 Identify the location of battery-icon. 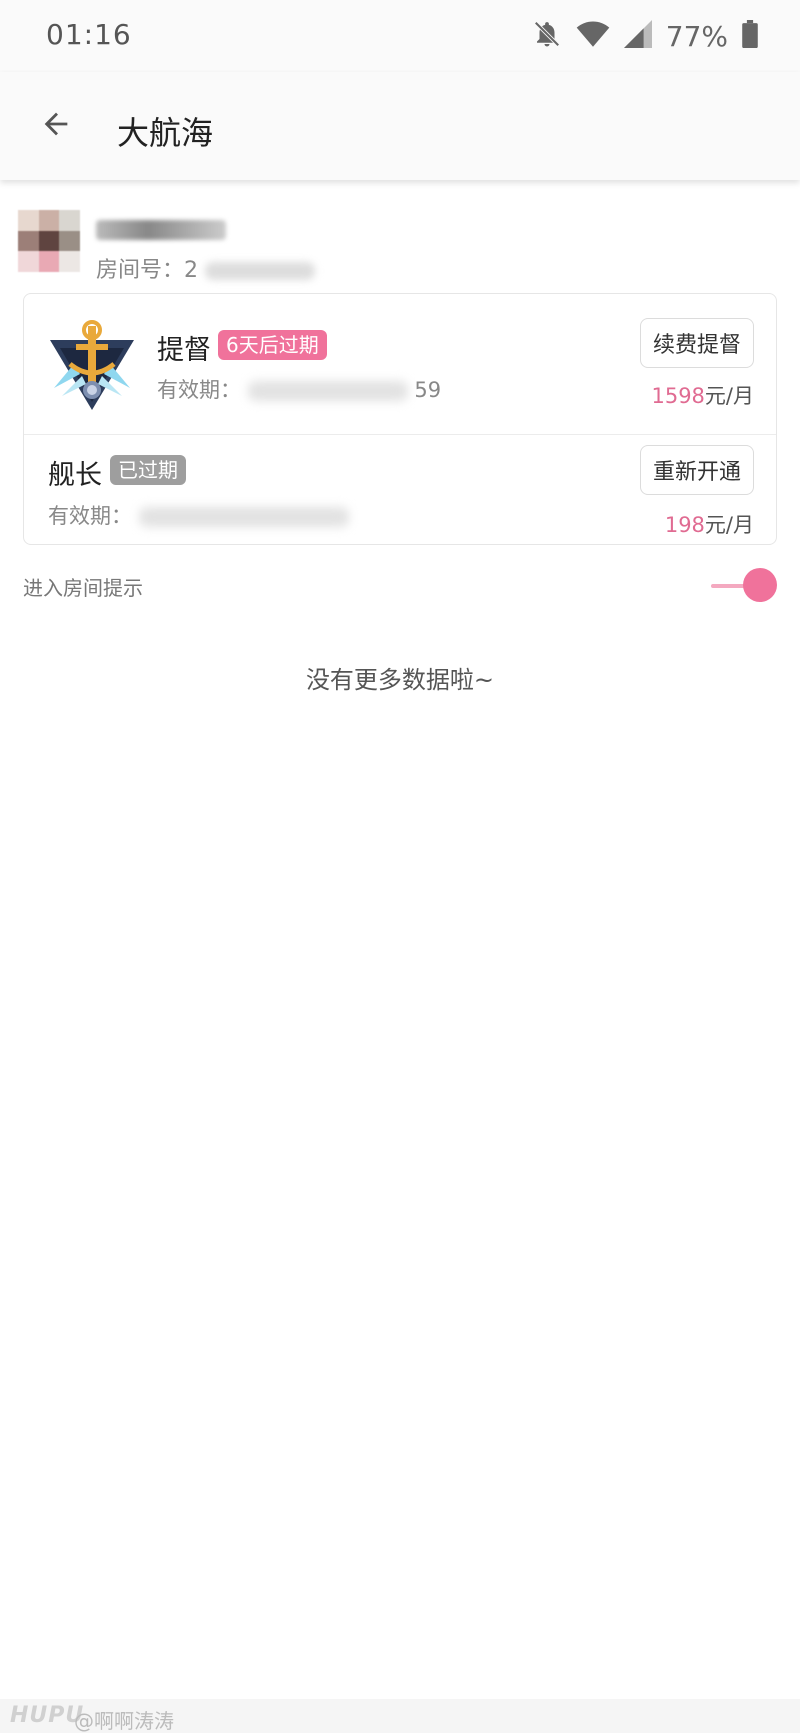
(750, 36).